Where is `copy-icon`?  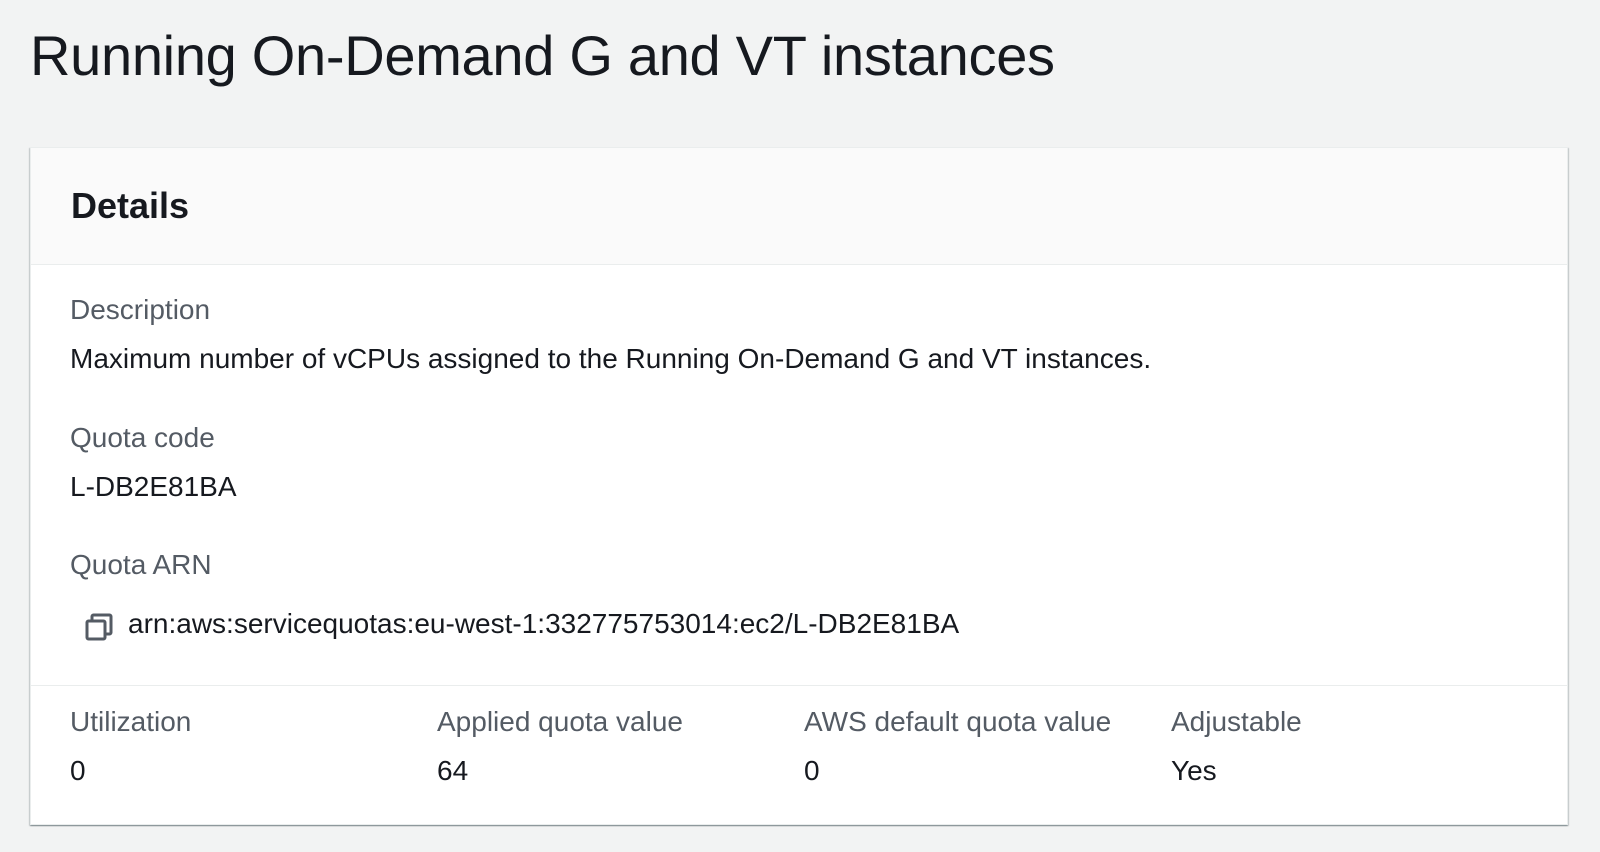 copy-icon is located at coordinates (99, 627).